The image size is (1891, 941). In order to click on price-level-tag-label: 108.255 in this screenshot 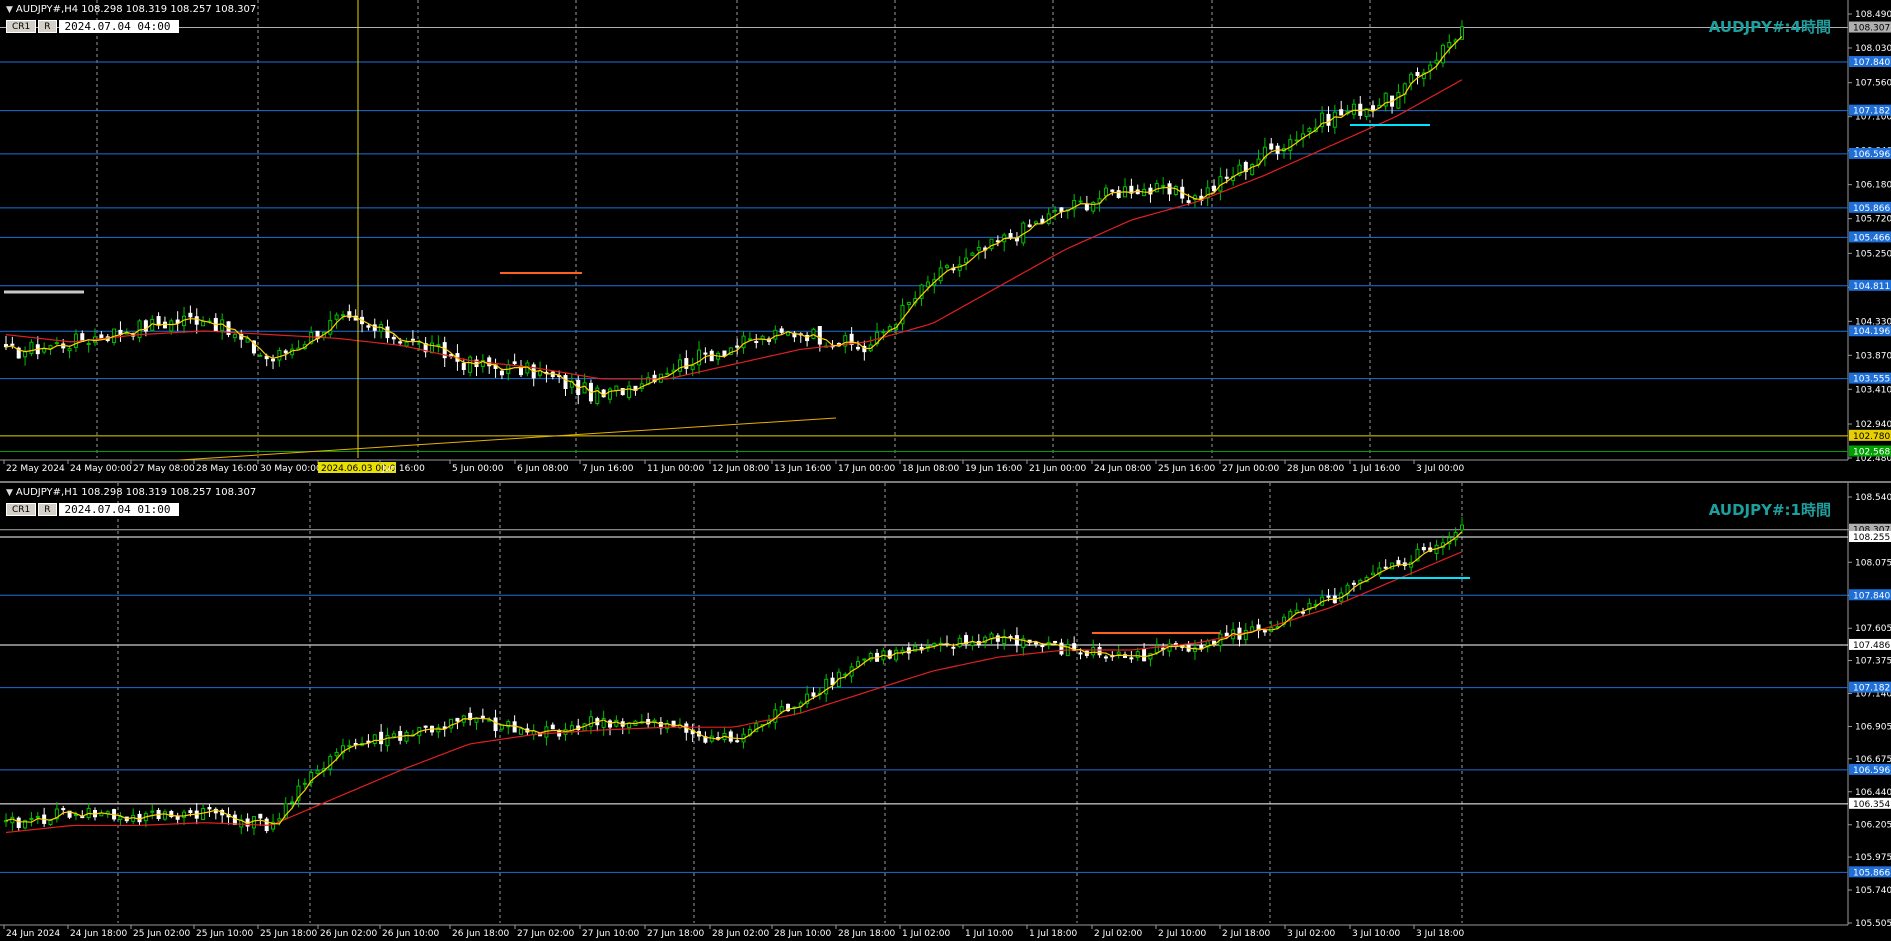, I will do `click(1871, 538)`.